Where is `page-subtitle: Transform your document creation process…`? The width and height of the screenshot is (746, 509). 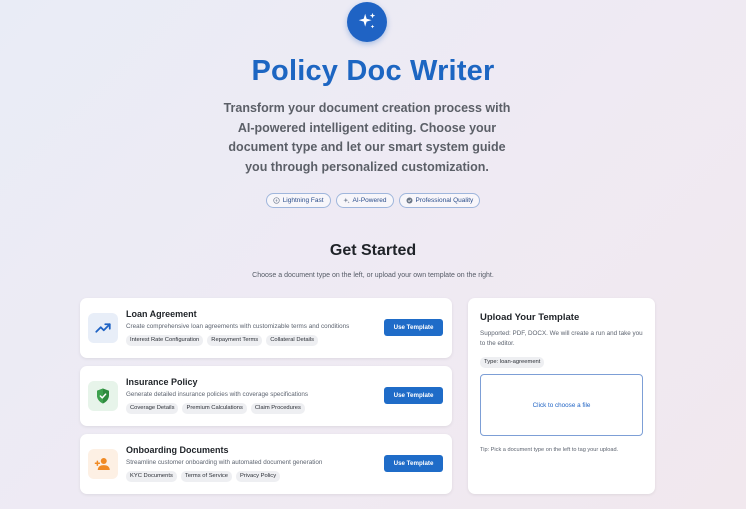 page-subtitle: Transform your document creation process… is located at coordinates (367, 137).